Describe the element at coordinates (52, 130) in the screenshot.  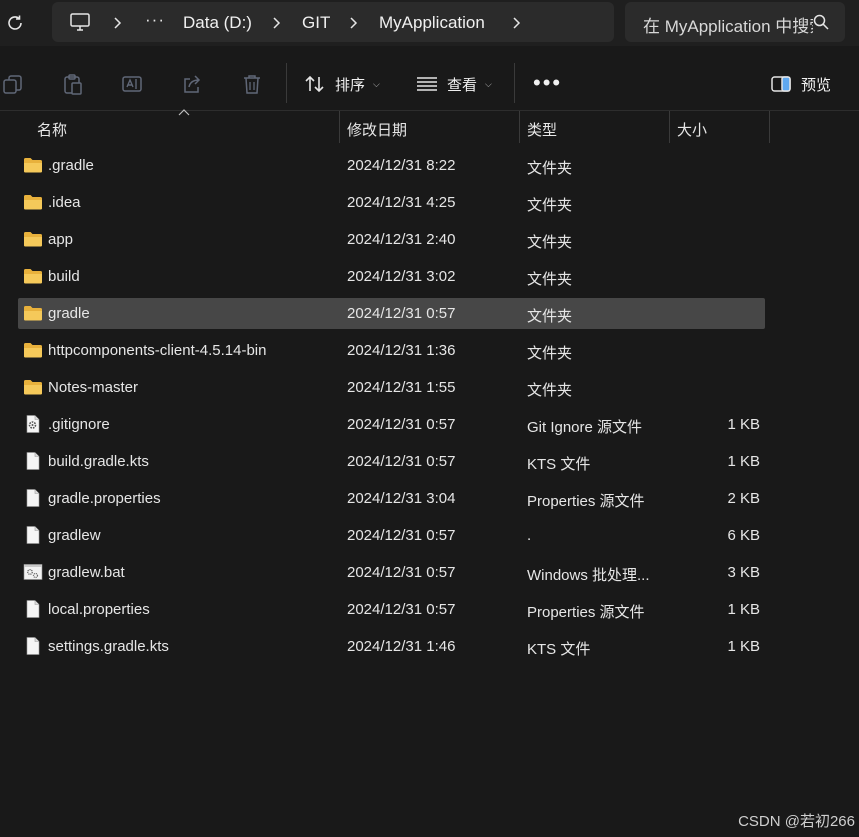
I see `column-header-name-label: 名称` at that location.